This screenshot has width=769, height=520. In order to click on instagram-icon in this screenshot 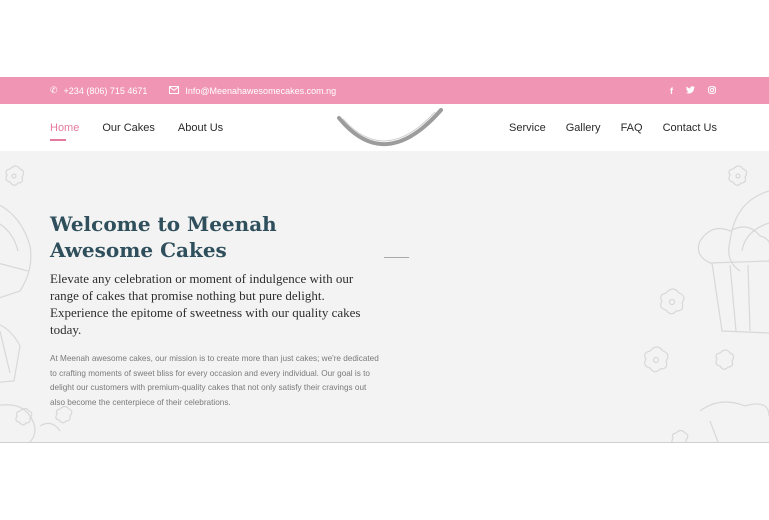, I will do `click(712, 90)`.